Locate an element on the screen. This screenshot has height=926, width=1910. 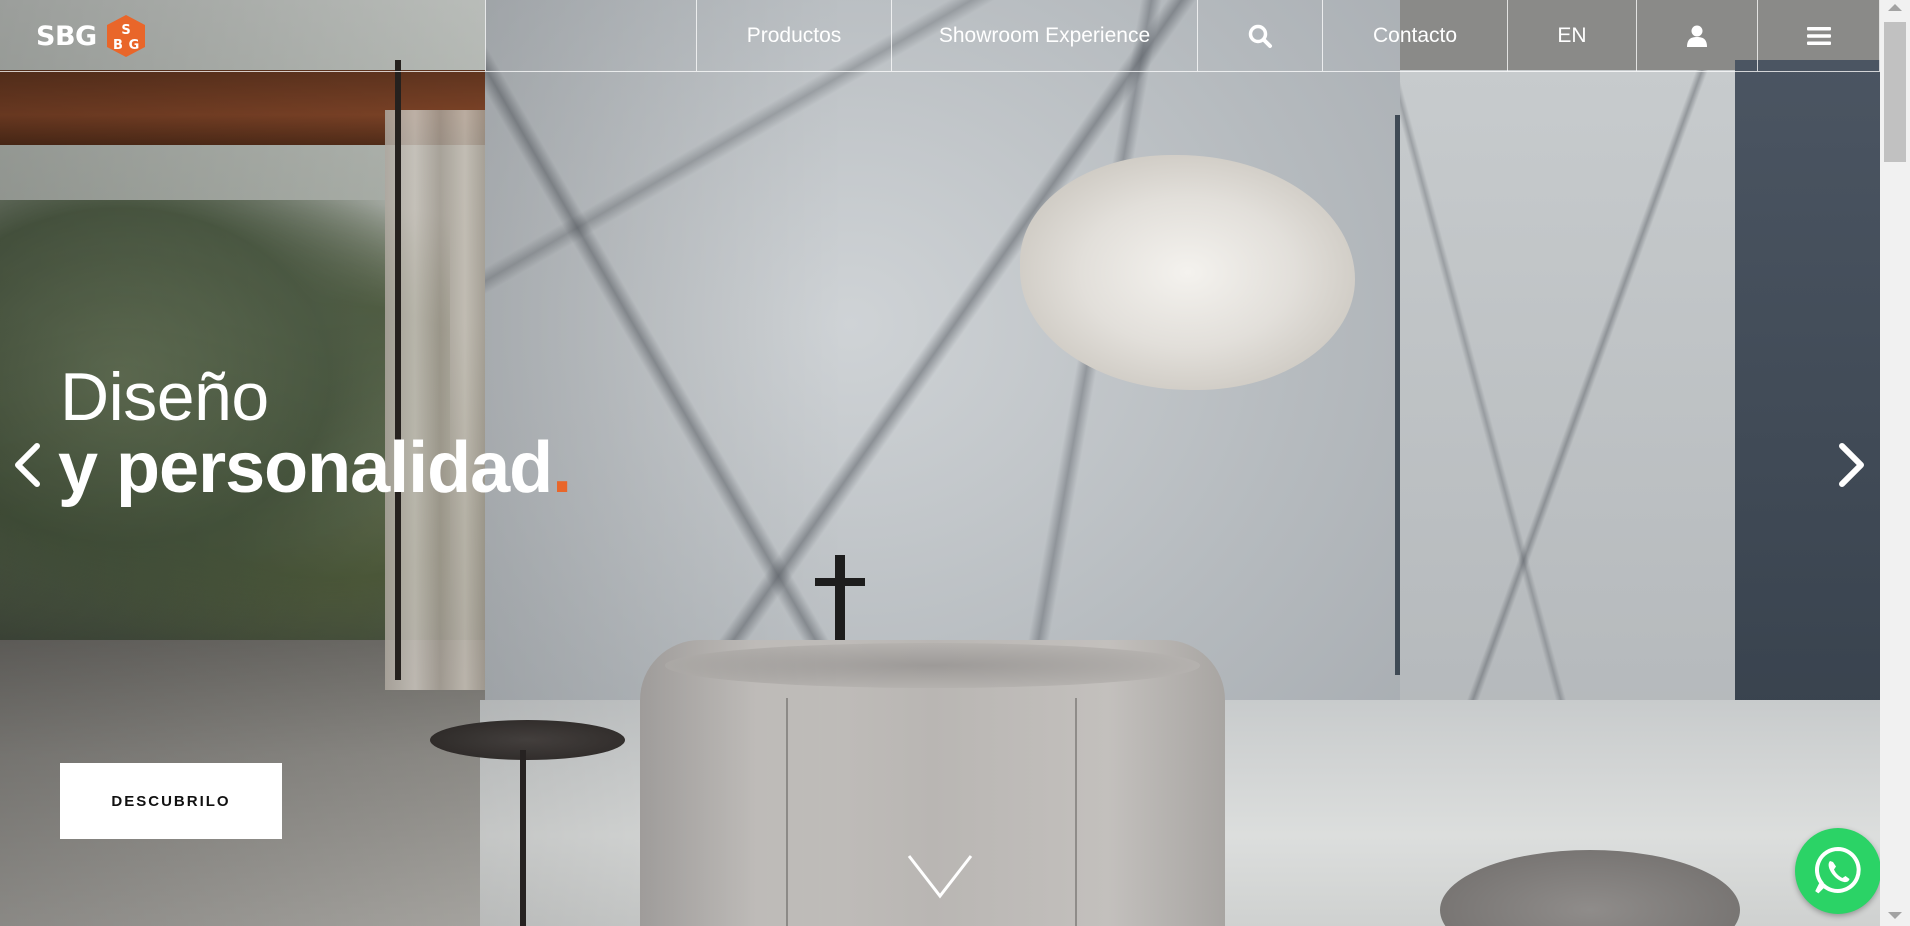
nav-user-button is located at coordinates (1696, 35).